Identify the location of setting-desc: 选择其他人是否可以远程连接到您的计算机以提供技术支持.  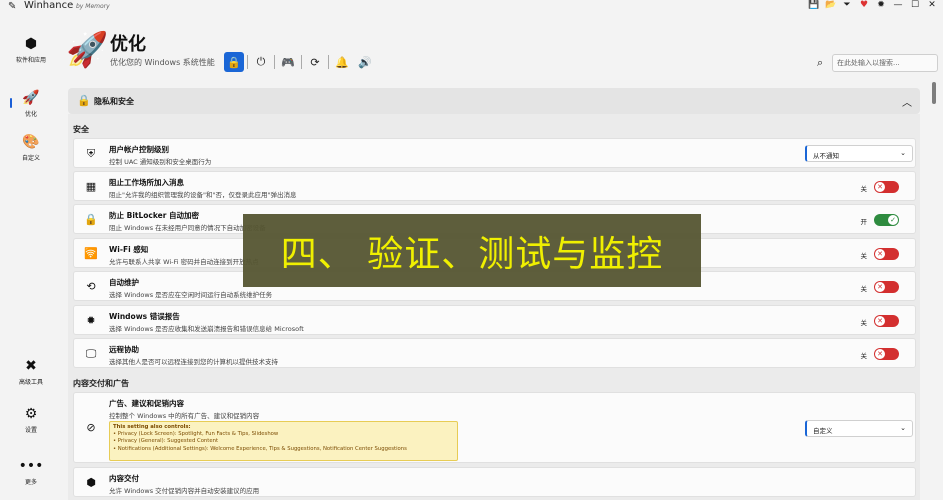
(193, 362).